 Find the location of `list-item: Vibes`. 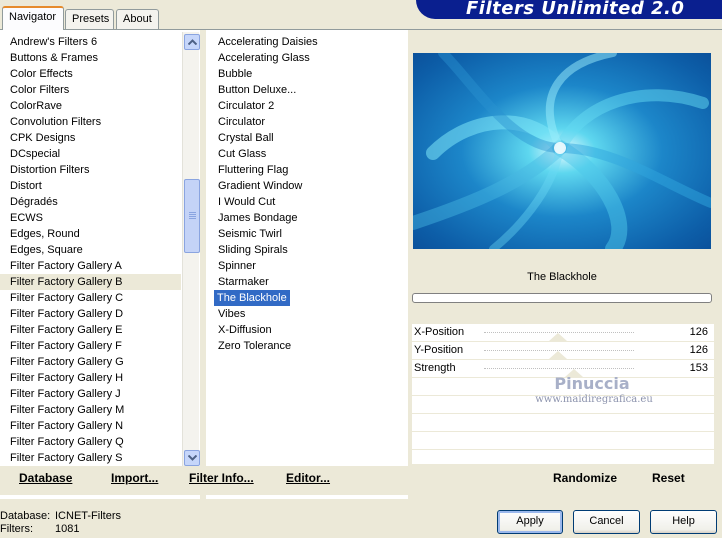

list-item: Vibes is located at coordinates (306, 314).